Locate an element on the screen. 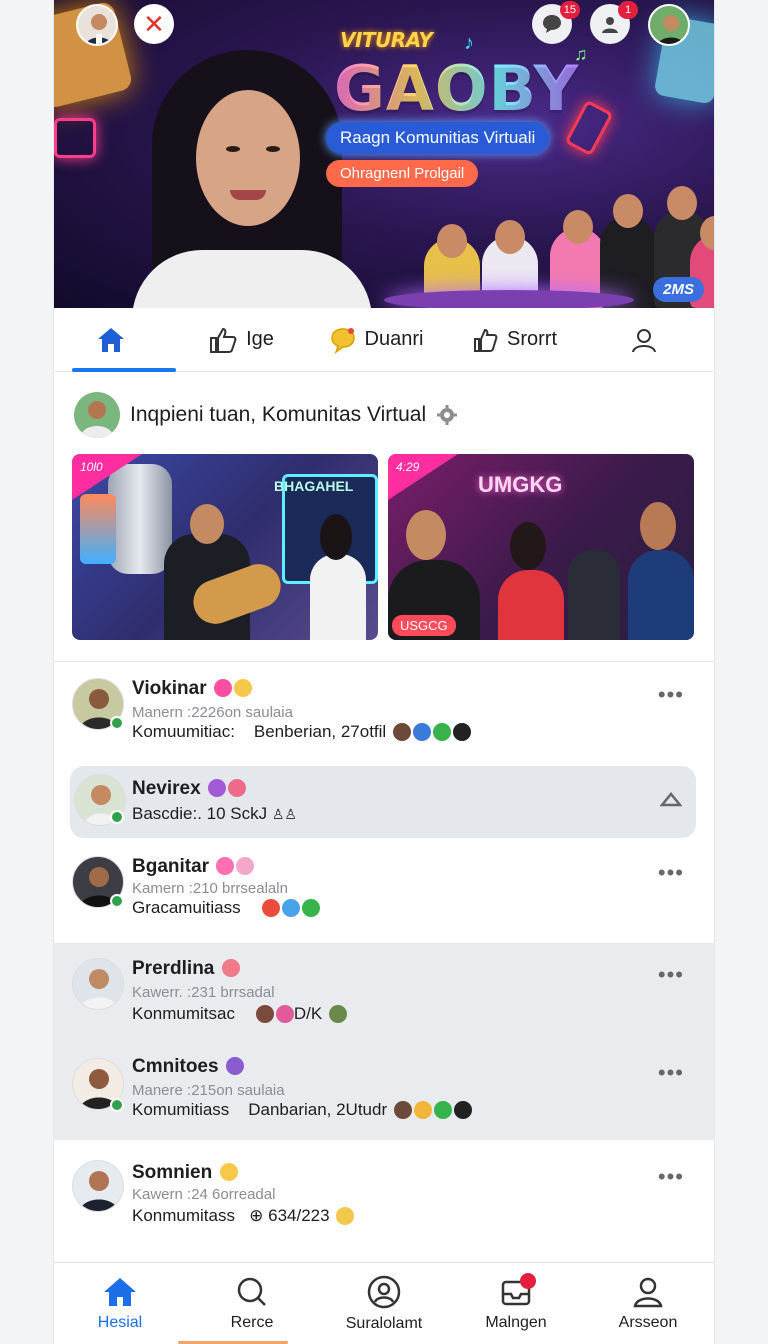 This screenshot has height=1344, width=768. hero-tagline: VITURAY is located at coordinates (386, 40).